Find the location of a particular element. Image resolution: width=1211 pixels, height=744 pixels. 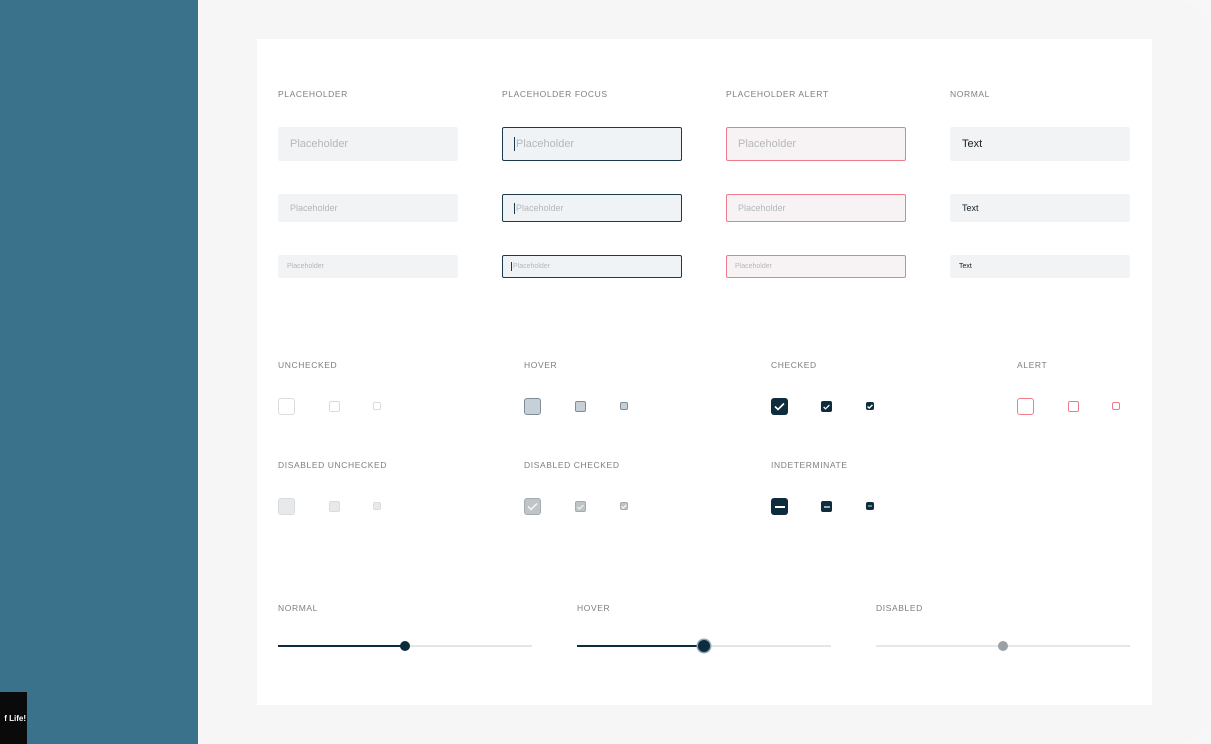

checkbox-alert-small is located at coordinates (1116, 406).